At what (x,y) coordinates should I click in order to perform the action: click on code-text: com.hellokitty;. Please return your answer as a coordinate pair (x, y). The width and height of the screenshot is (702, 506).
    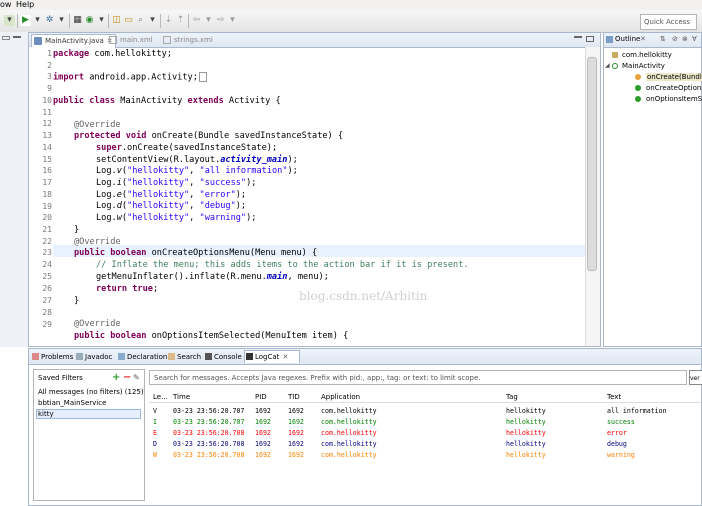
    Looking at the image, I should click on (131, 54).